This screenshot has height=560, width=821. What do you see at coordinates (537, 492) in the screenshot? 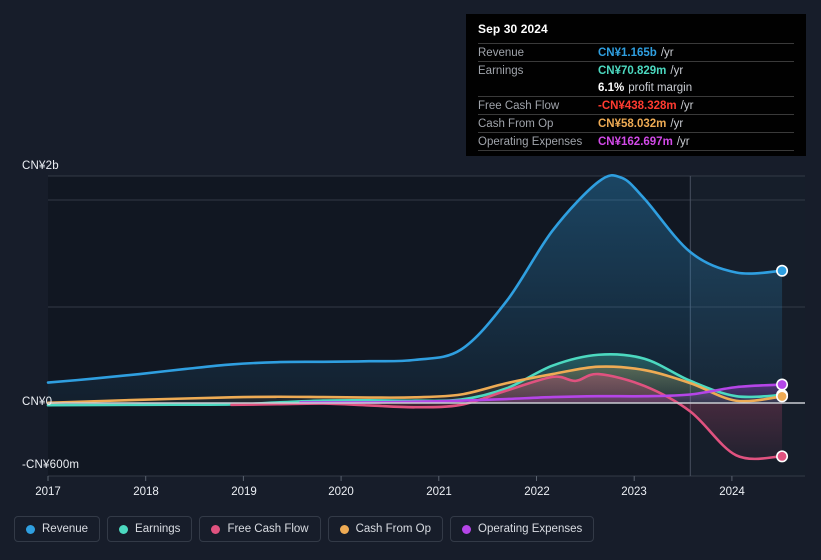
I see `x-axis-label-2022: 2022` at bounding box center [537, 492].